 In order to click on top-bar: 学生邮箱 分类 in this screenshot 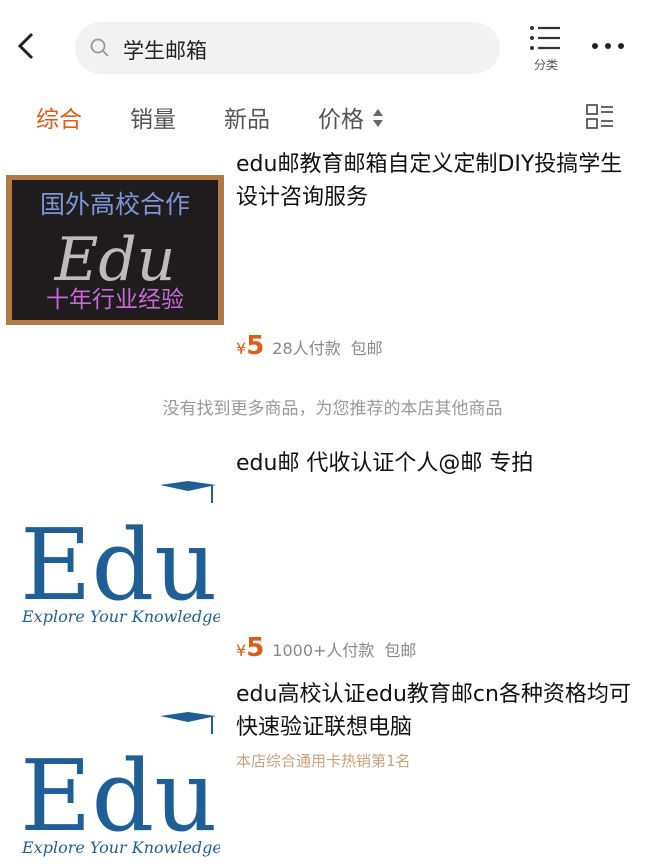, I will do `click(332, 44)`.